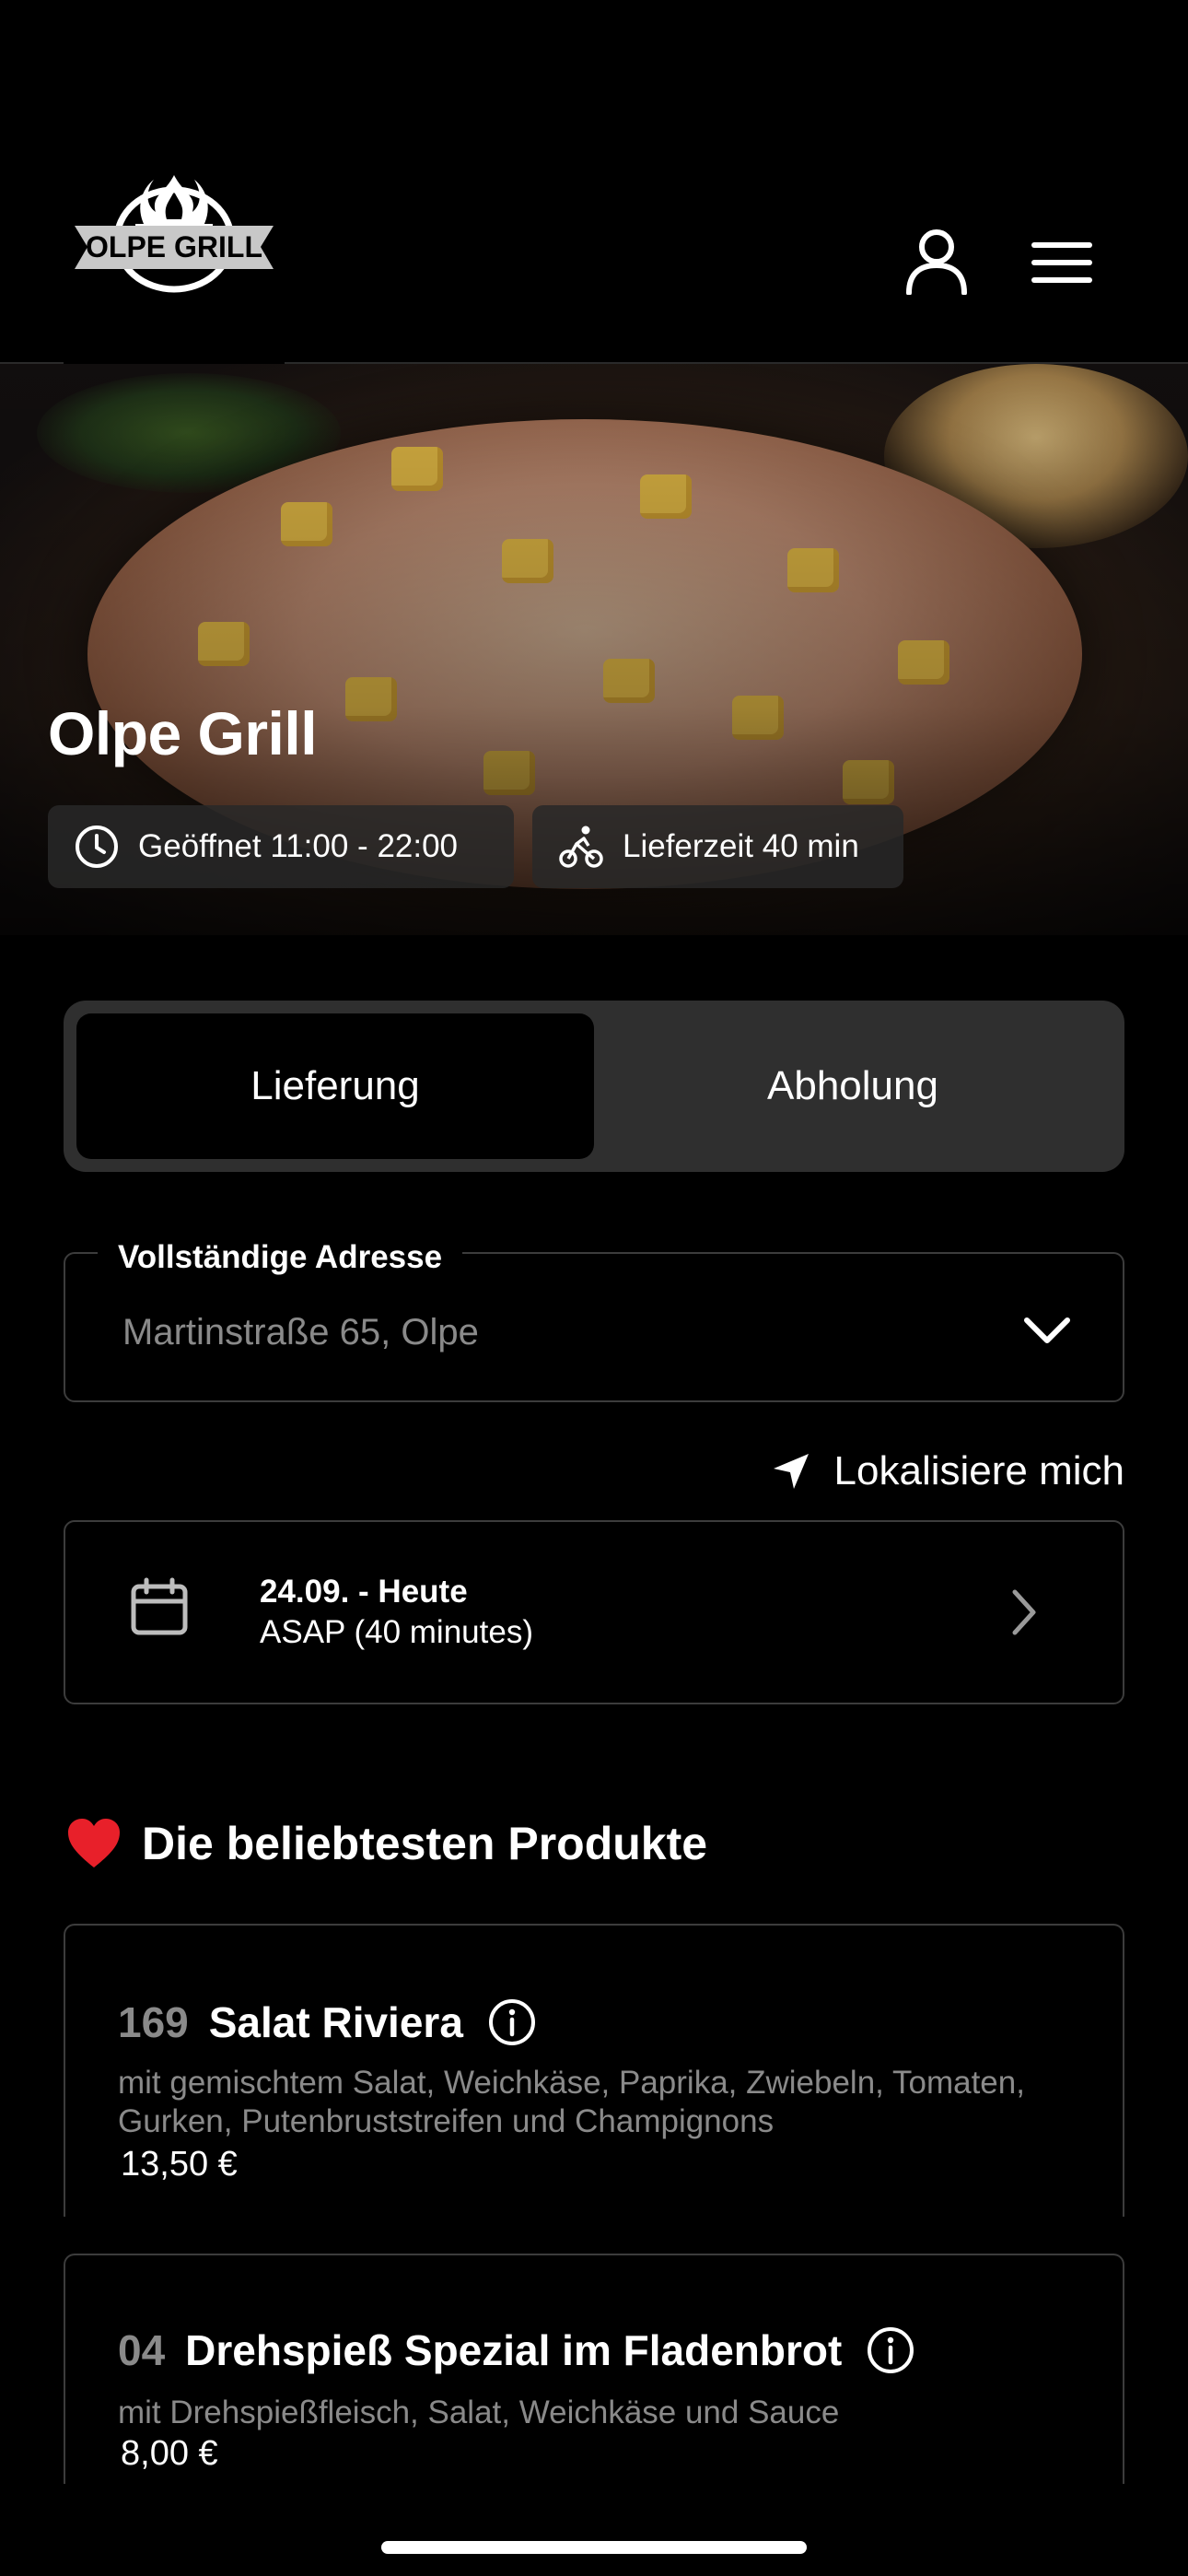 This screenshot has height=2576, width=1188. I want to click on delivery-date: 24.09. - Heute, so click(364, 1592).